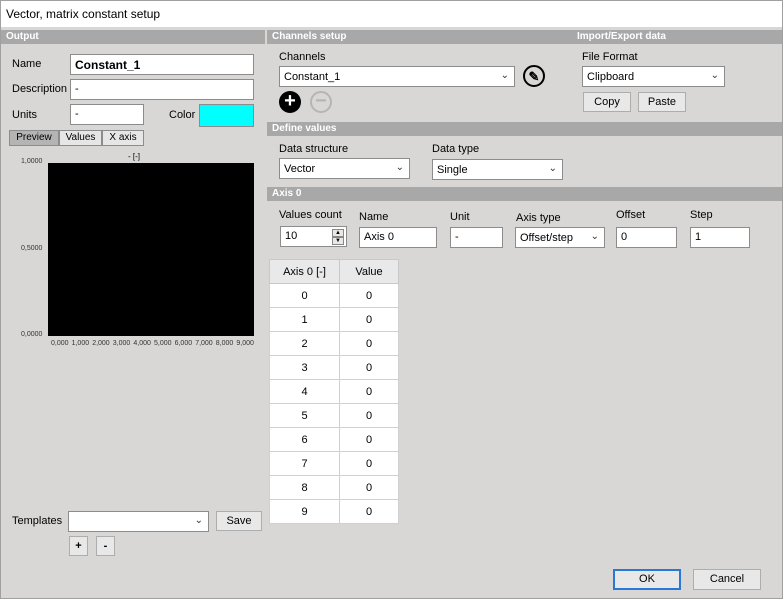 The width and height of the screenshot is (783, 599). What do you see at coordinates (105, 546) in the screenshot?
I see `remove-template-button: -` at bounding box center [105, 546].